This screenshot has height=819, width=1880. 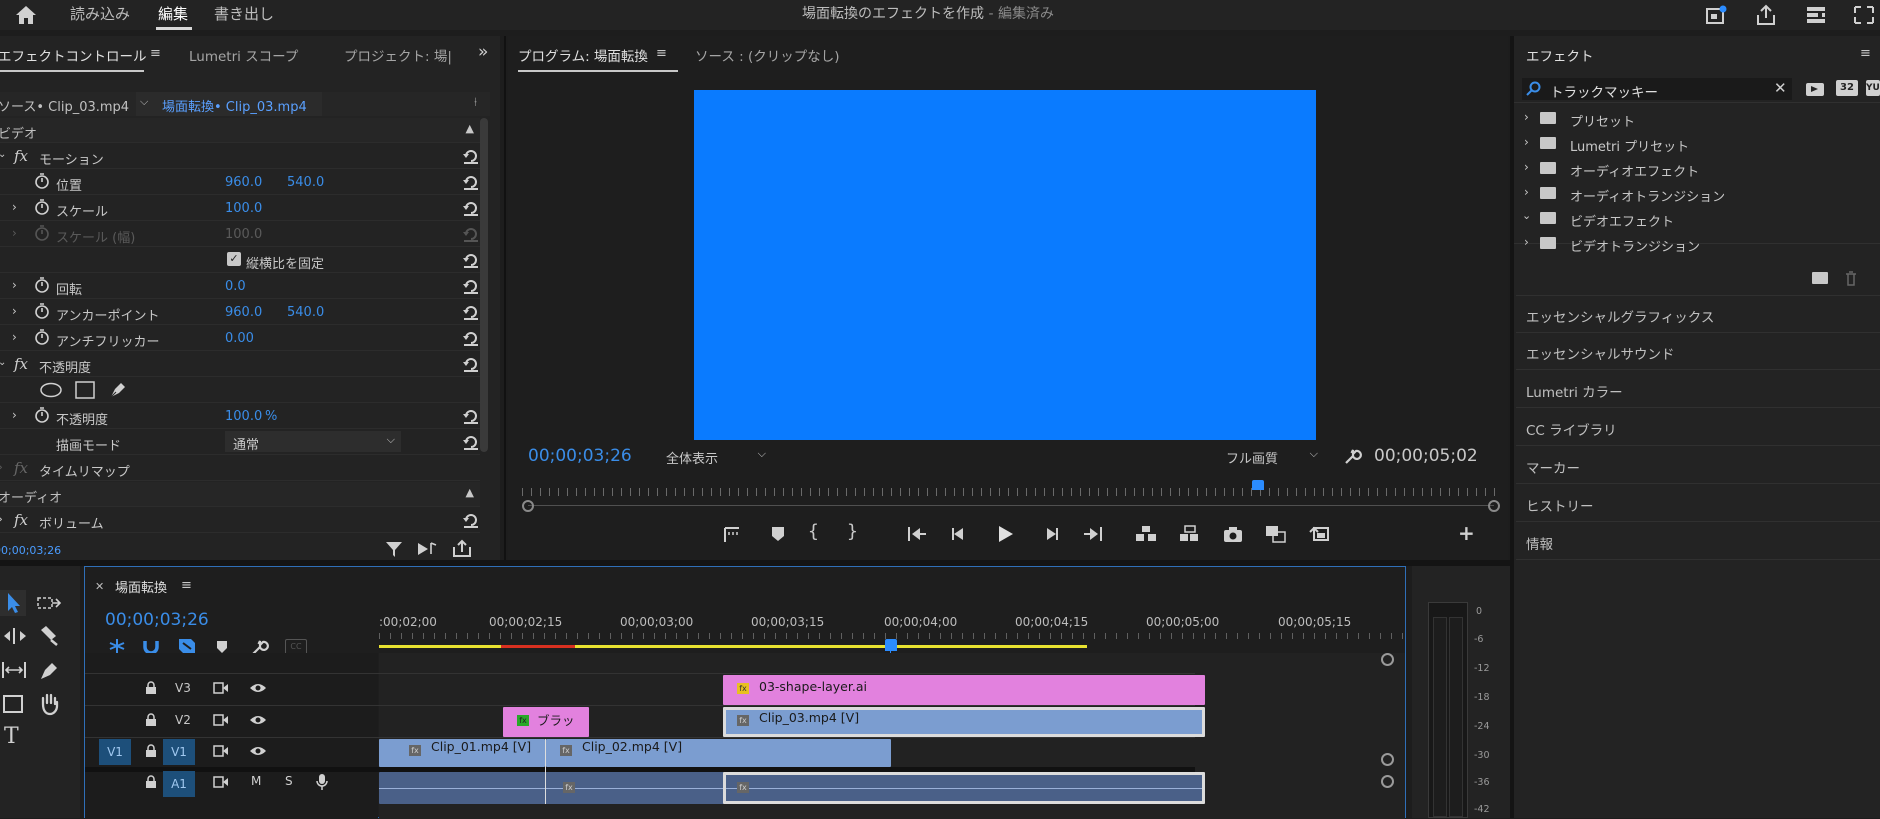 I want to click on section-essential-graphics: エッセンシャルグラフィックス, so click(x=1698, y=314).